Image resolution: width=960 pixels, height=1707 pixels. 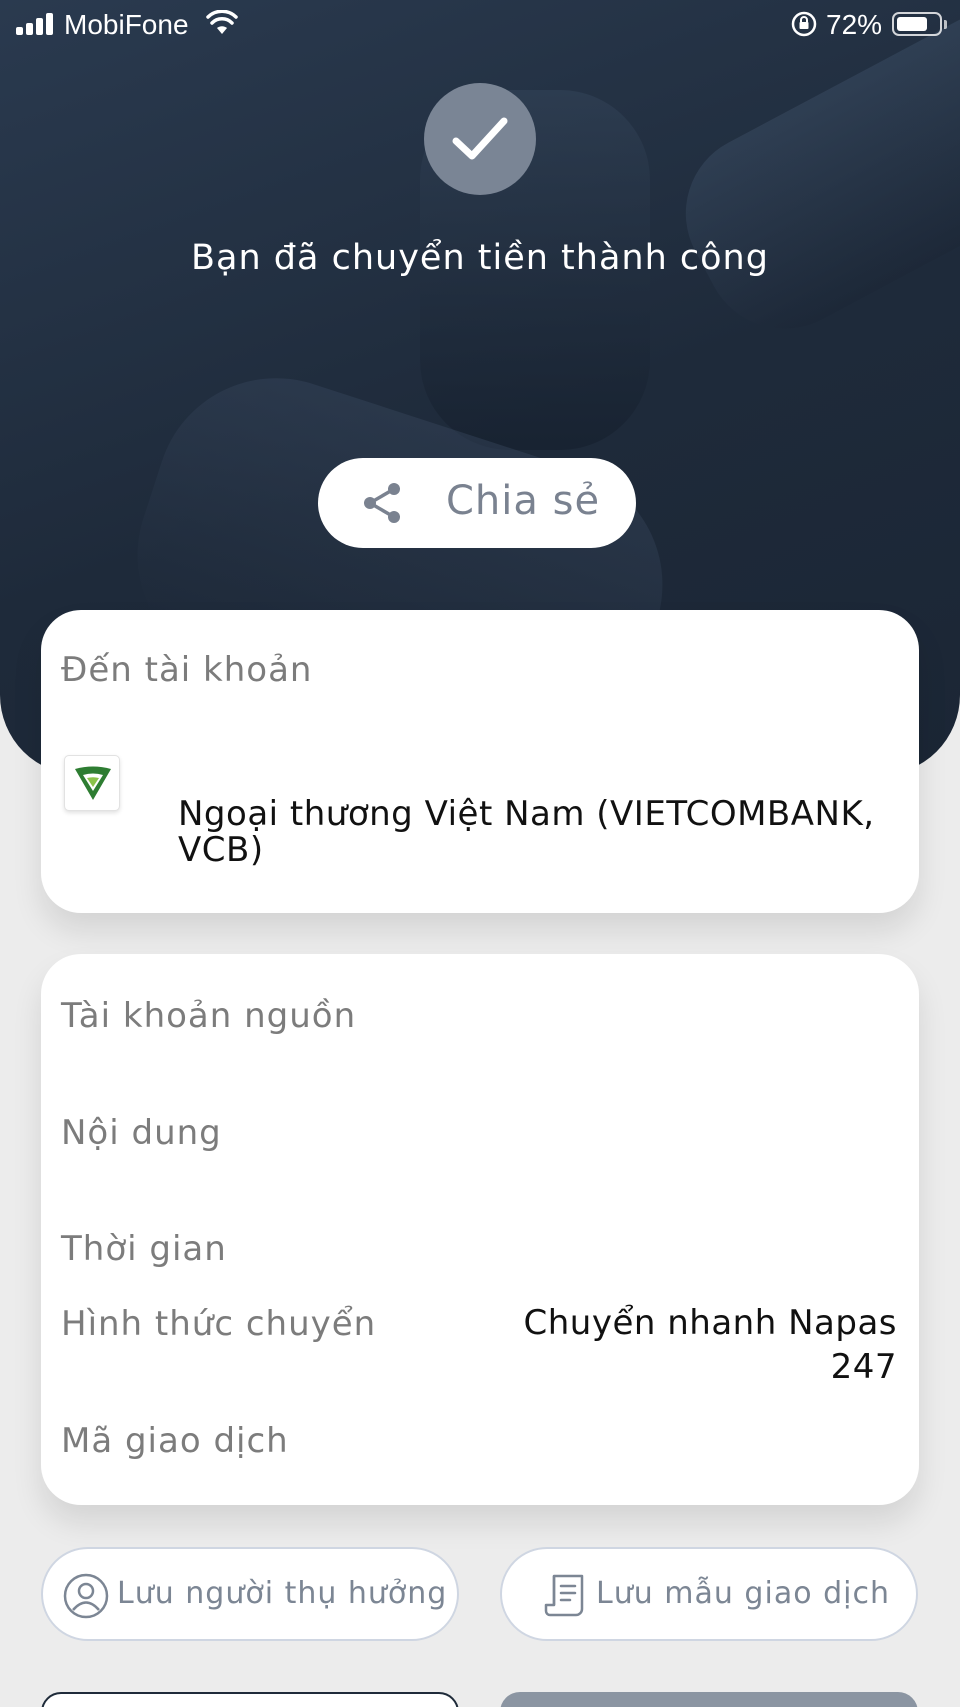 I want to click on status-bar: MobiFone 72%, so click(x=480, y=25).